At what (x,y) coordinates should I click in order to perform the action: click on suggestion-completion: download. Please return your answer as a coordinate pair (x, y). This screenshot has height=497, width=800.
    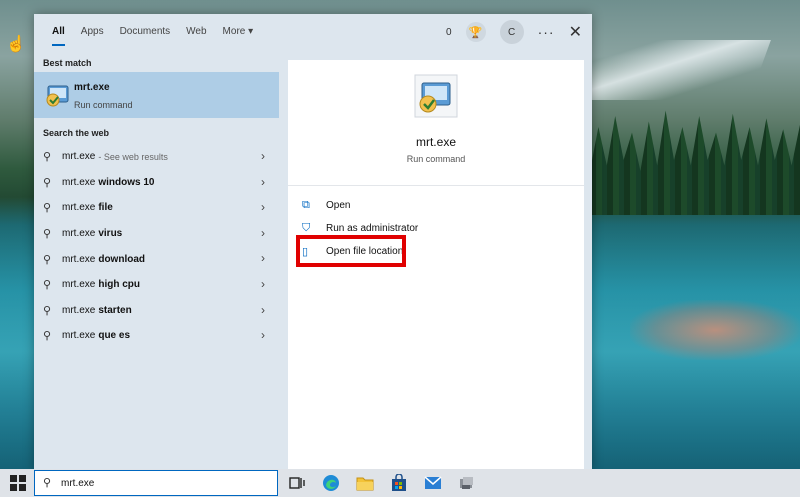
    Looking at the image, I should click on (122, 259).